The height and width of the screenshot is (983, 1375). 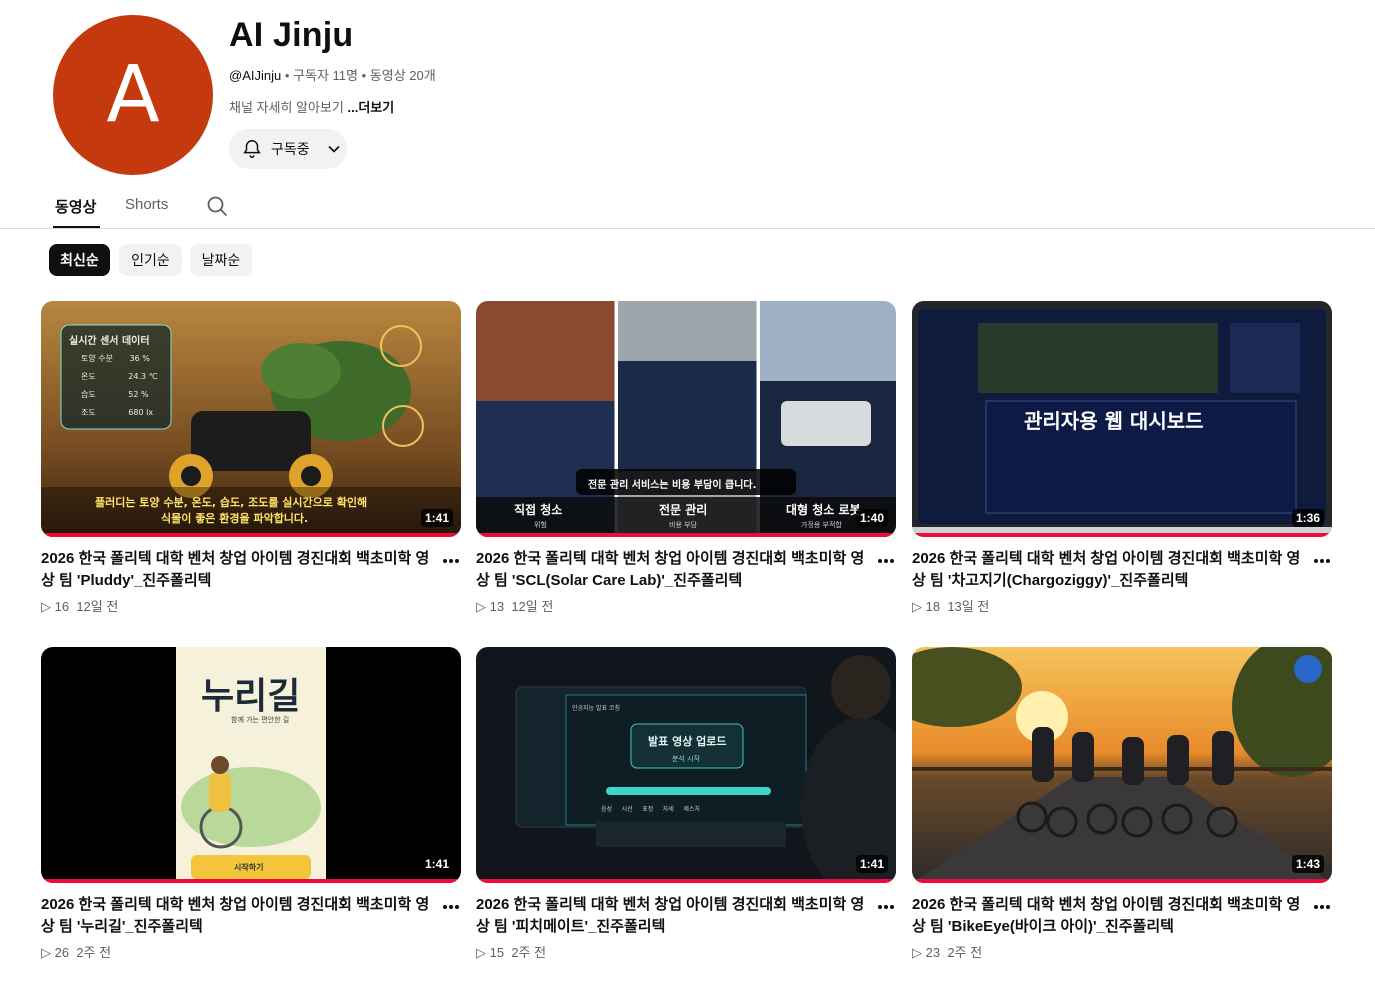 What do you see at coordinates (683, 510) in the screenshot?
I see `thumb-label: 전문 관리` at bounding box center [683, 510].